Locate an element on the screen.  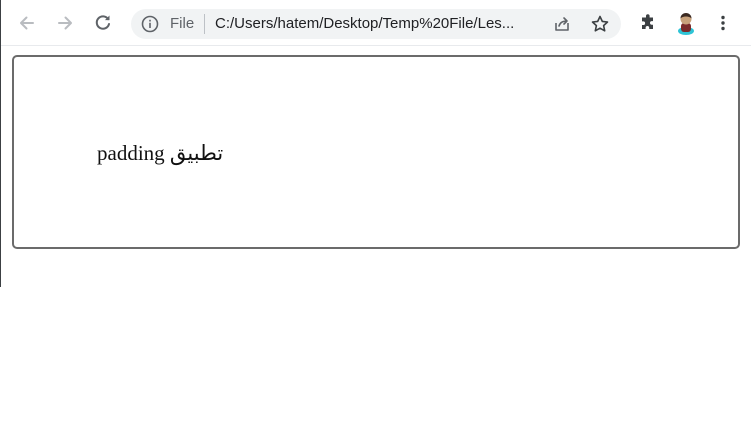
share-icon is located at coordinates (562, 24).